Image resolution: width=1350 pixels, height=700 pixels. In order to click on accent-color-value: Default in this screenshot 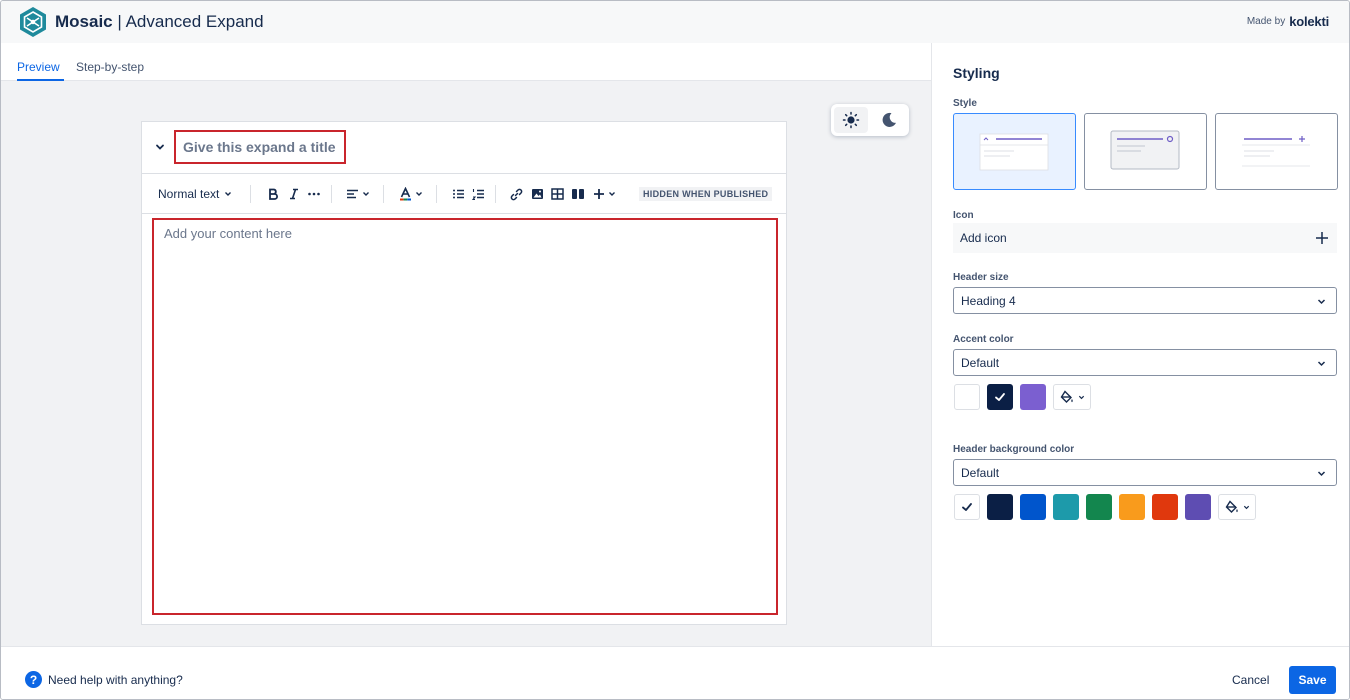, I will do `click(980, 362)`.